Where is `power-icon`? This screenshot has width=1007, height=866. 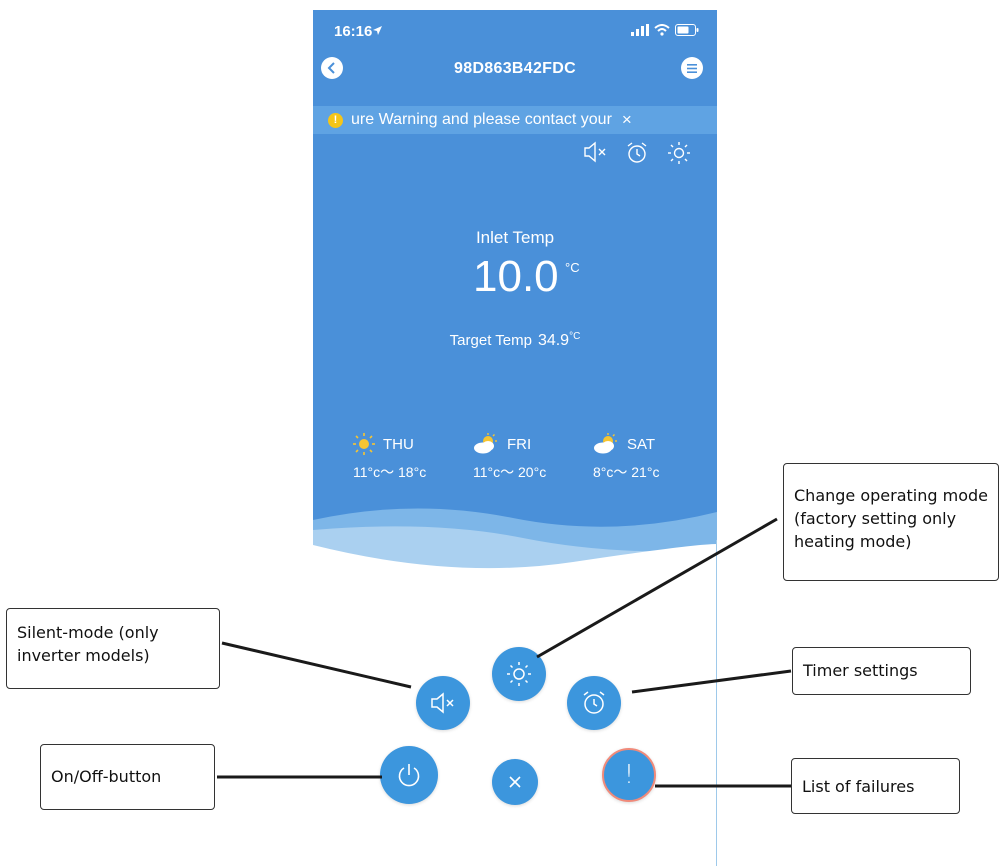 power-icon is located at coordinates (409, 775).